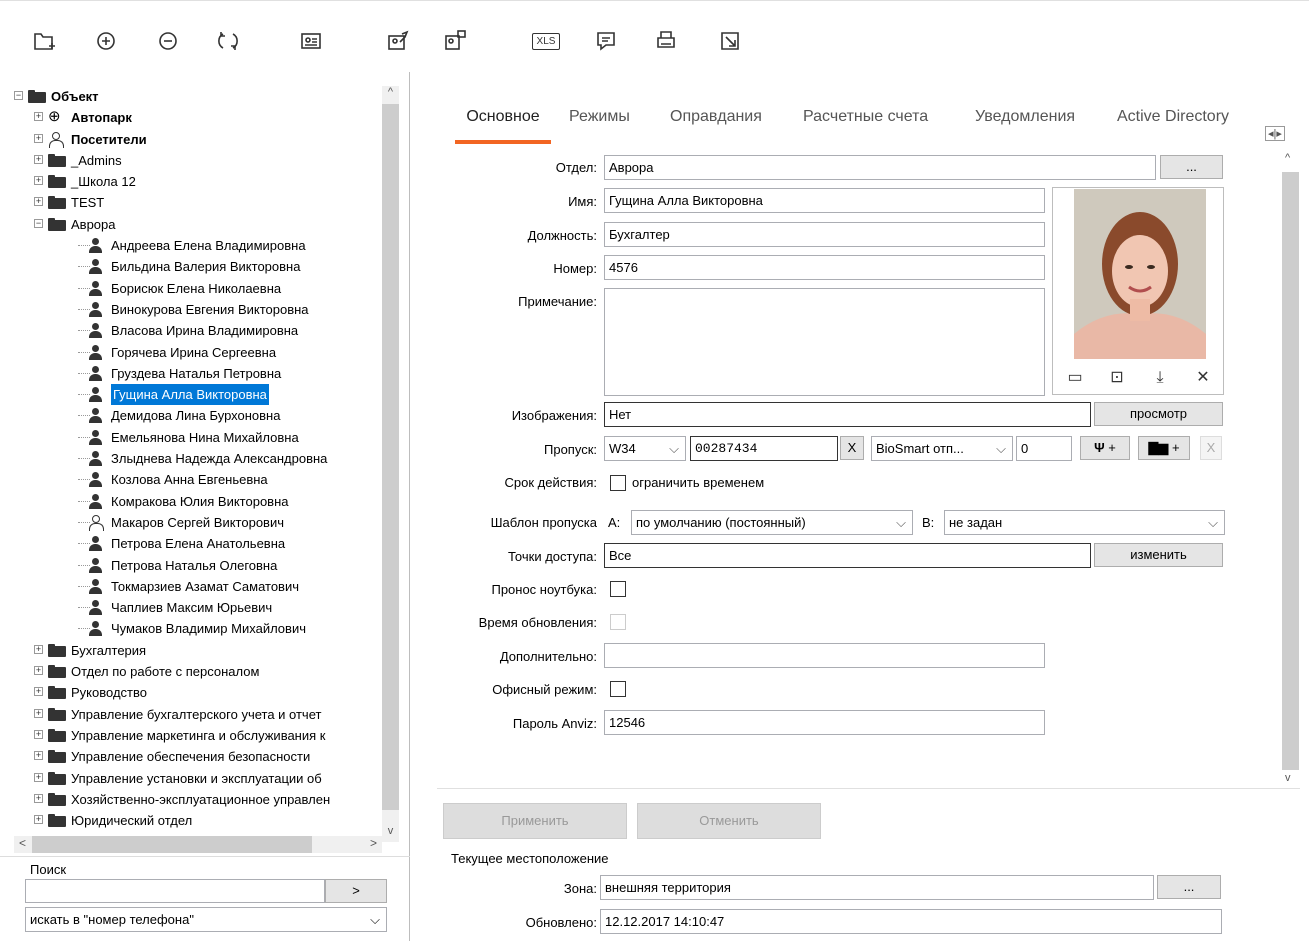  Describe the element at coordinates (206, 919) in the screenshot. I see `search-scope-select: искать в "номер телефона" ⌵` at that location.